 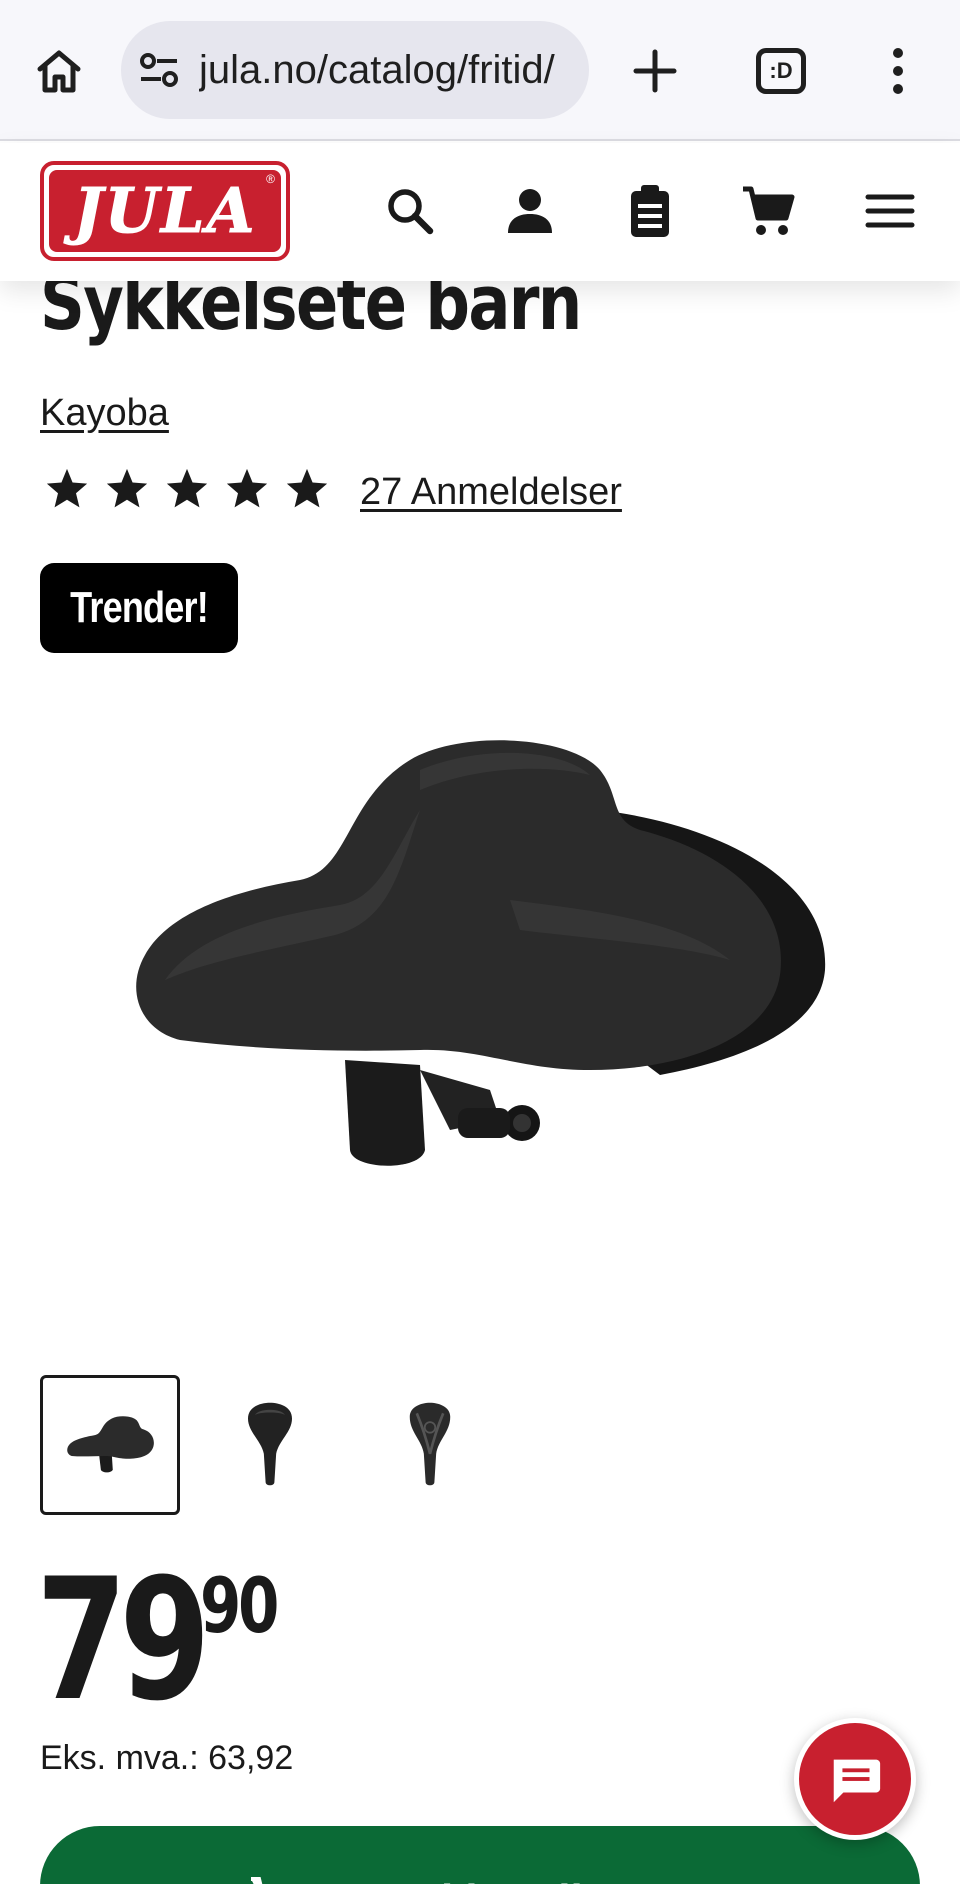 I want to click on image-thumbnails, so click(x=270, y=1445).